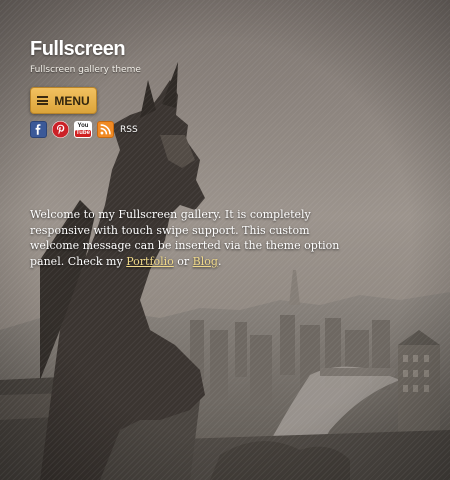  Describe the element at coordinates (83, 125) in the screenshot. I see `youtube-icon-text-top: You` at that location.